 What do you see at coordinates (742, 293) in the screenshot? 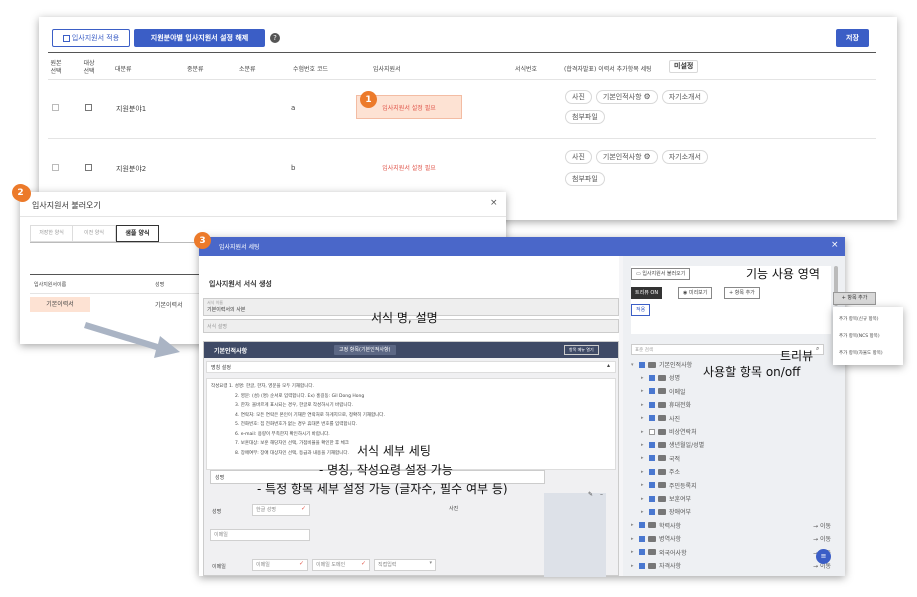
I see `add-item-toolbar-button: + 항목 추가` at bounding box center [742, 293].